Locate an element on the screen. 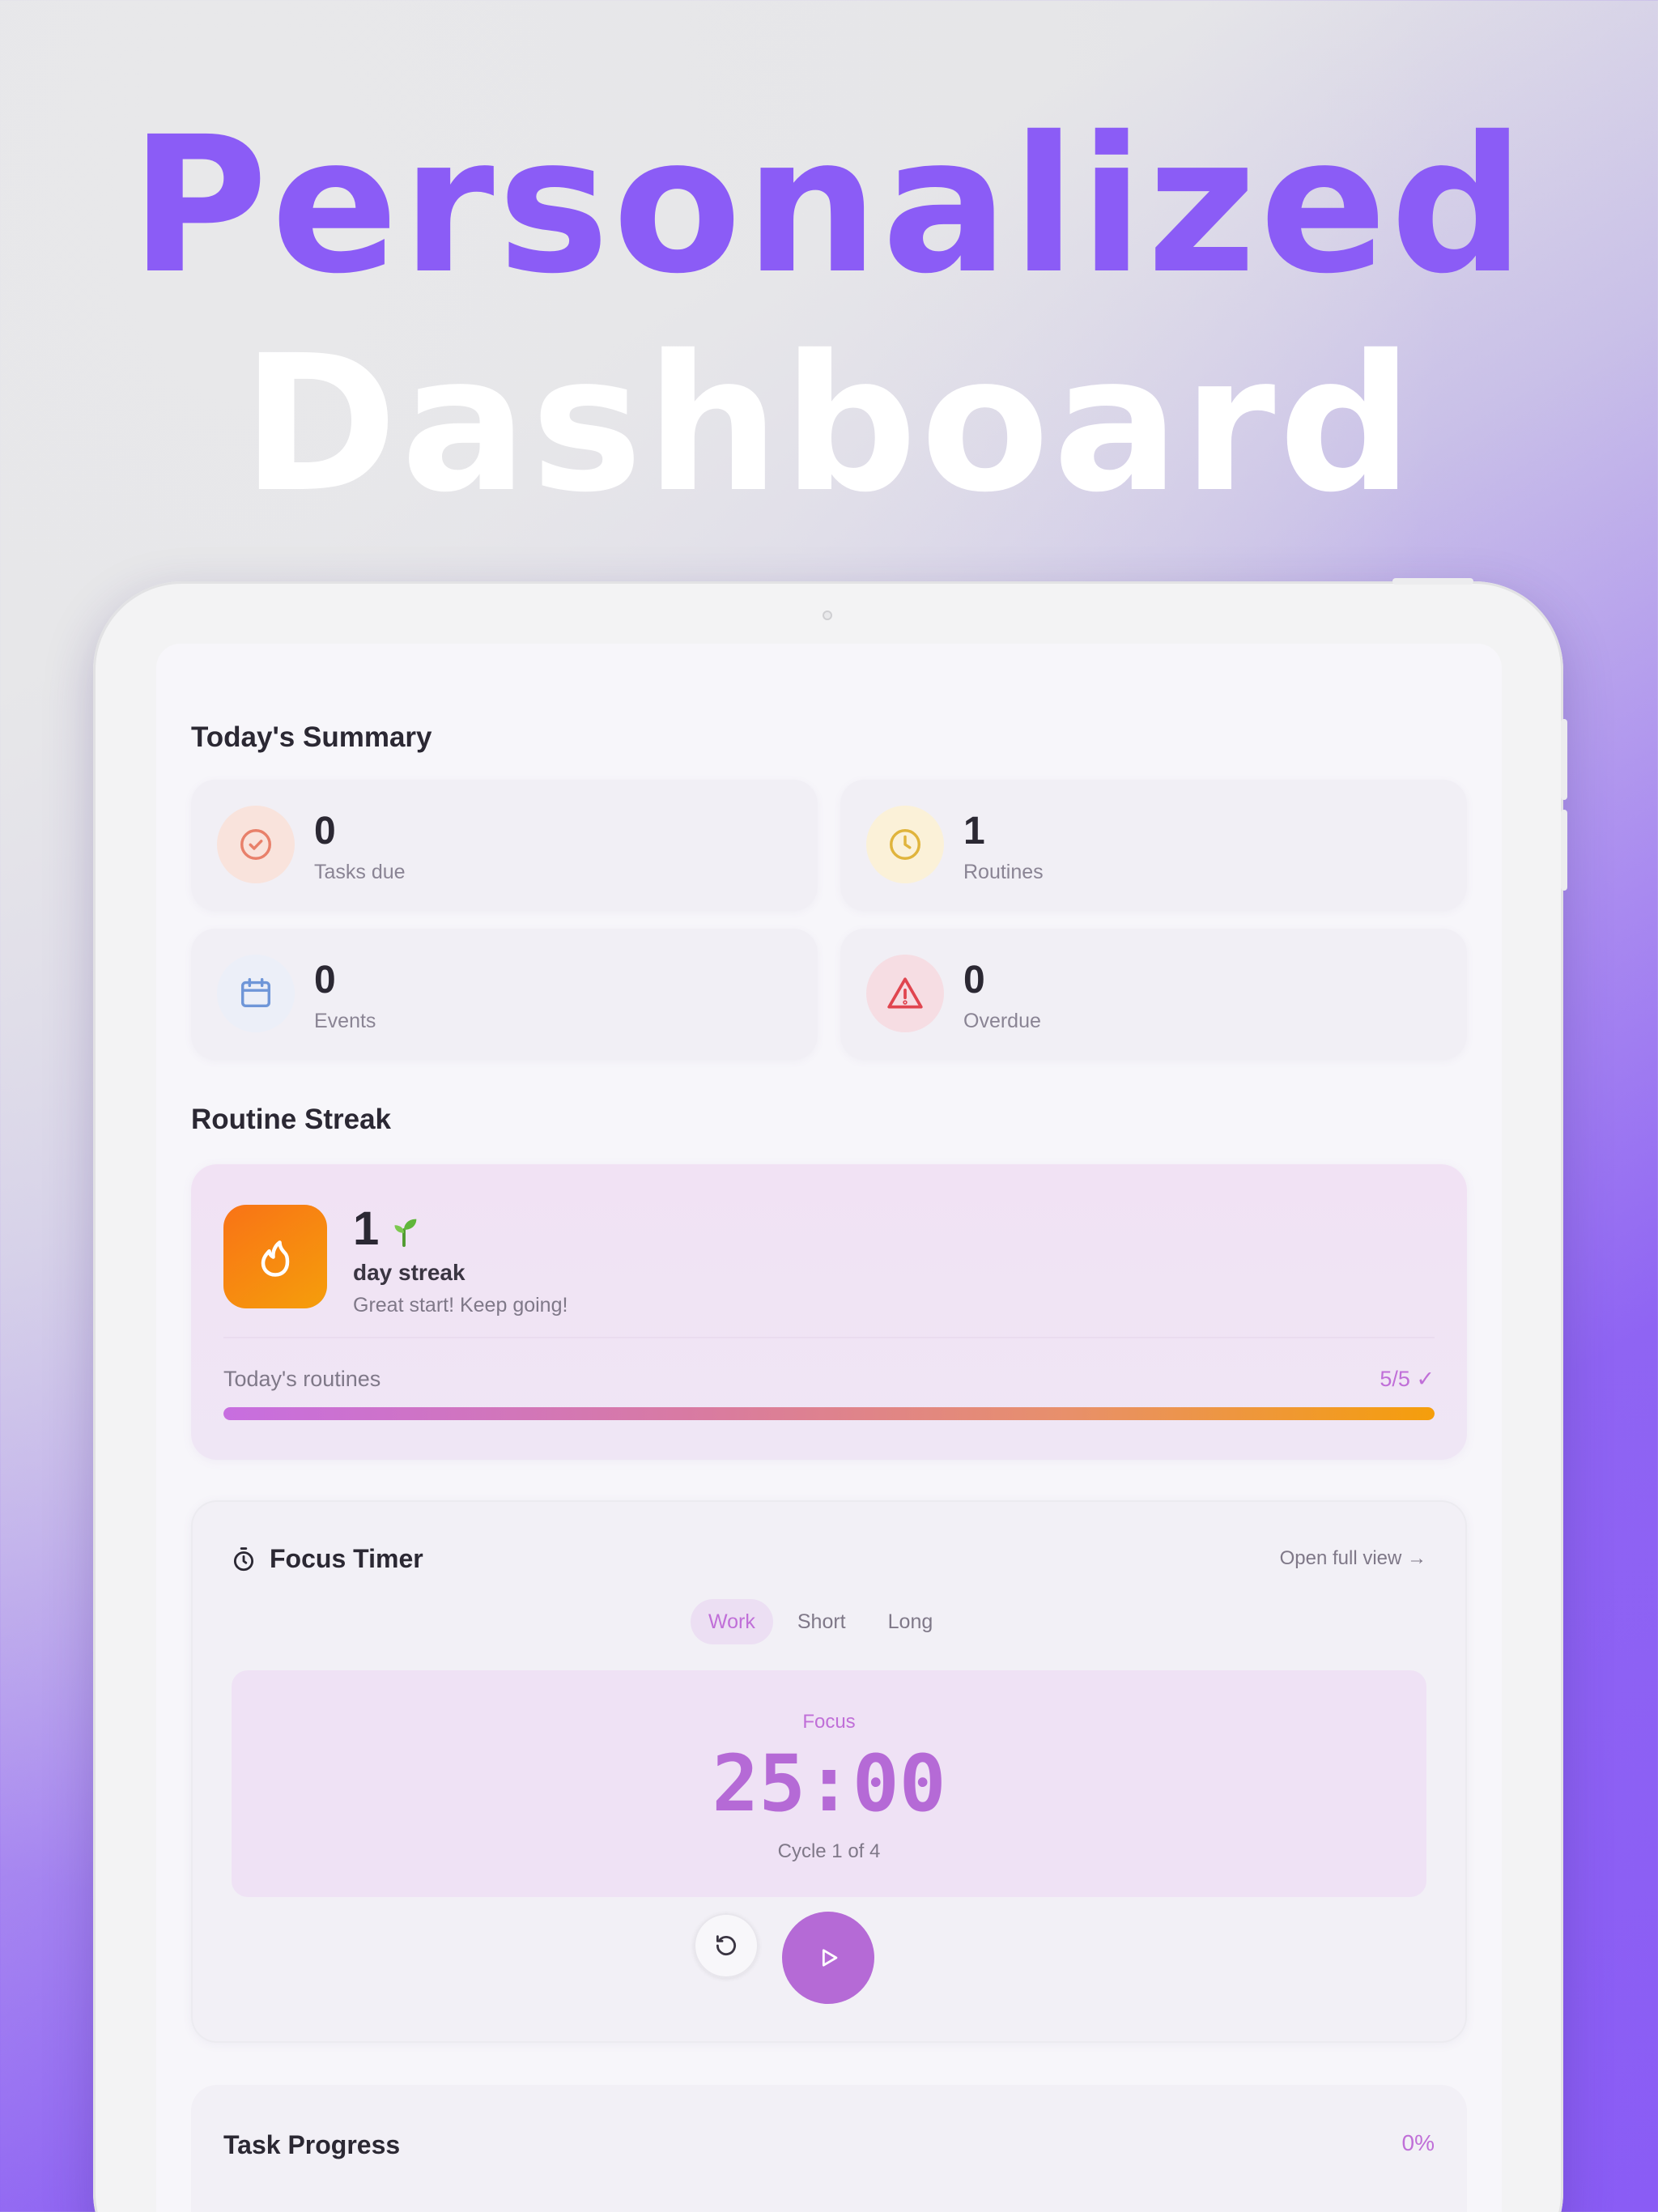 Image resolution: width=1658 pixels, height=2212 pixels. timer-time: 25:00 is located at coordinates (829, 1783).